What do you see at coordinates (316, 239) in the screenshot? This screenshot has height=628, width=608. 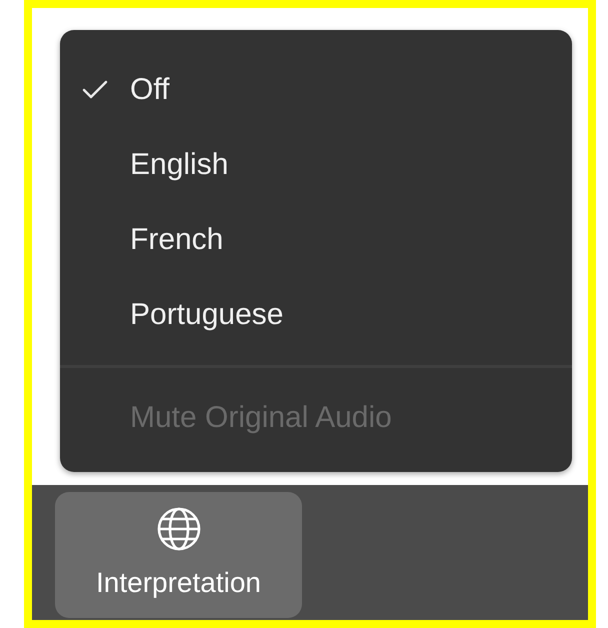 I see `menu-item: French` at bounding box center [316, 239].